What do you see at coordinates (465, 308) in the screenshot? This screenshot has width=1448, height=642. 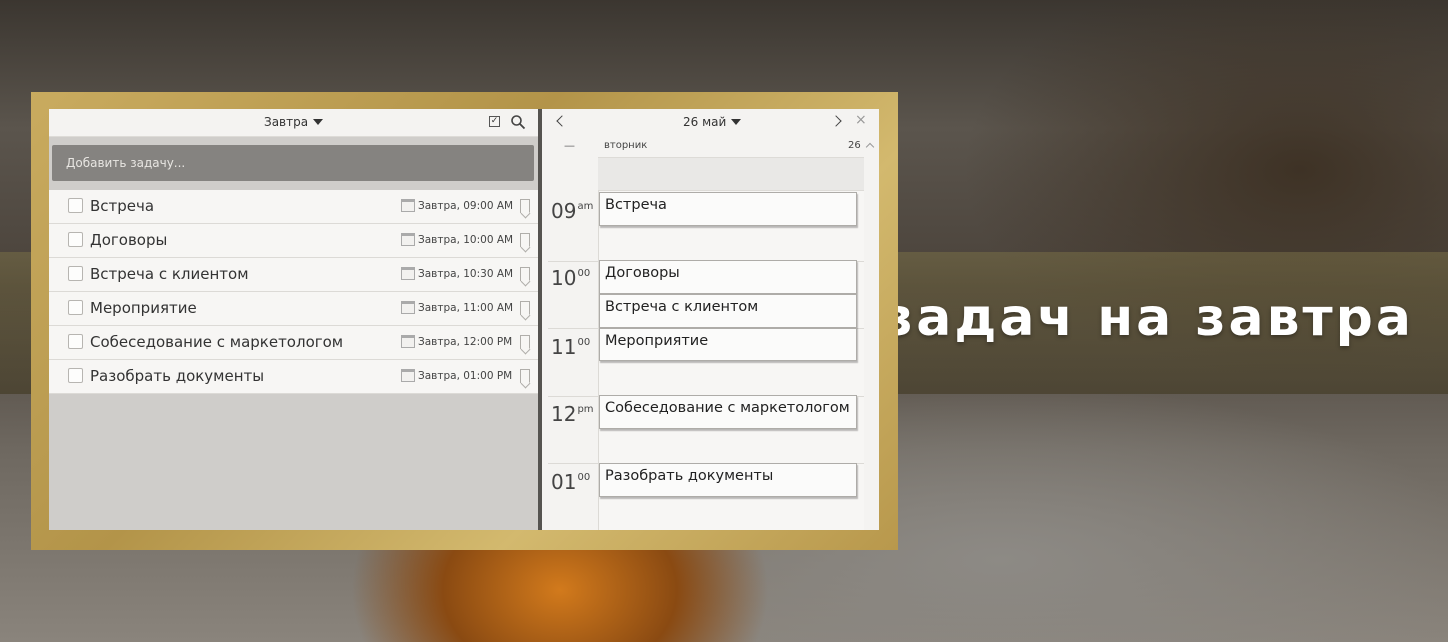 I see `task-date: Завтра, 11:00 AM` at bounding box center [465, 308].